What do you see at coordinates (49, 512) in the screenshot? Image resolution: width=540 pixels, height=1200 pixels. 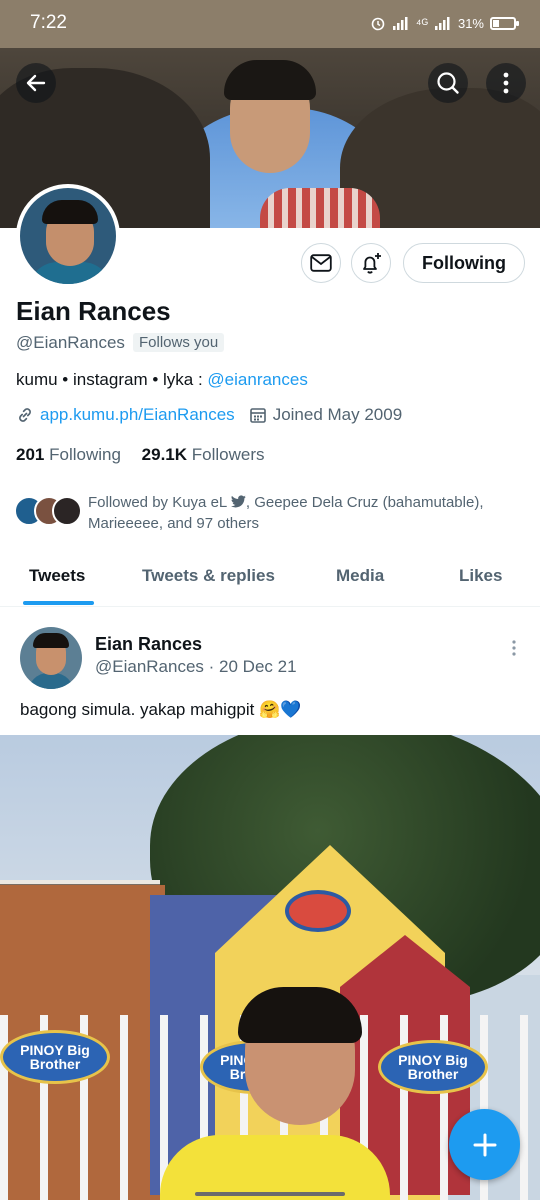 I see `followed-by-avatars` at bounding box center [49, 512].